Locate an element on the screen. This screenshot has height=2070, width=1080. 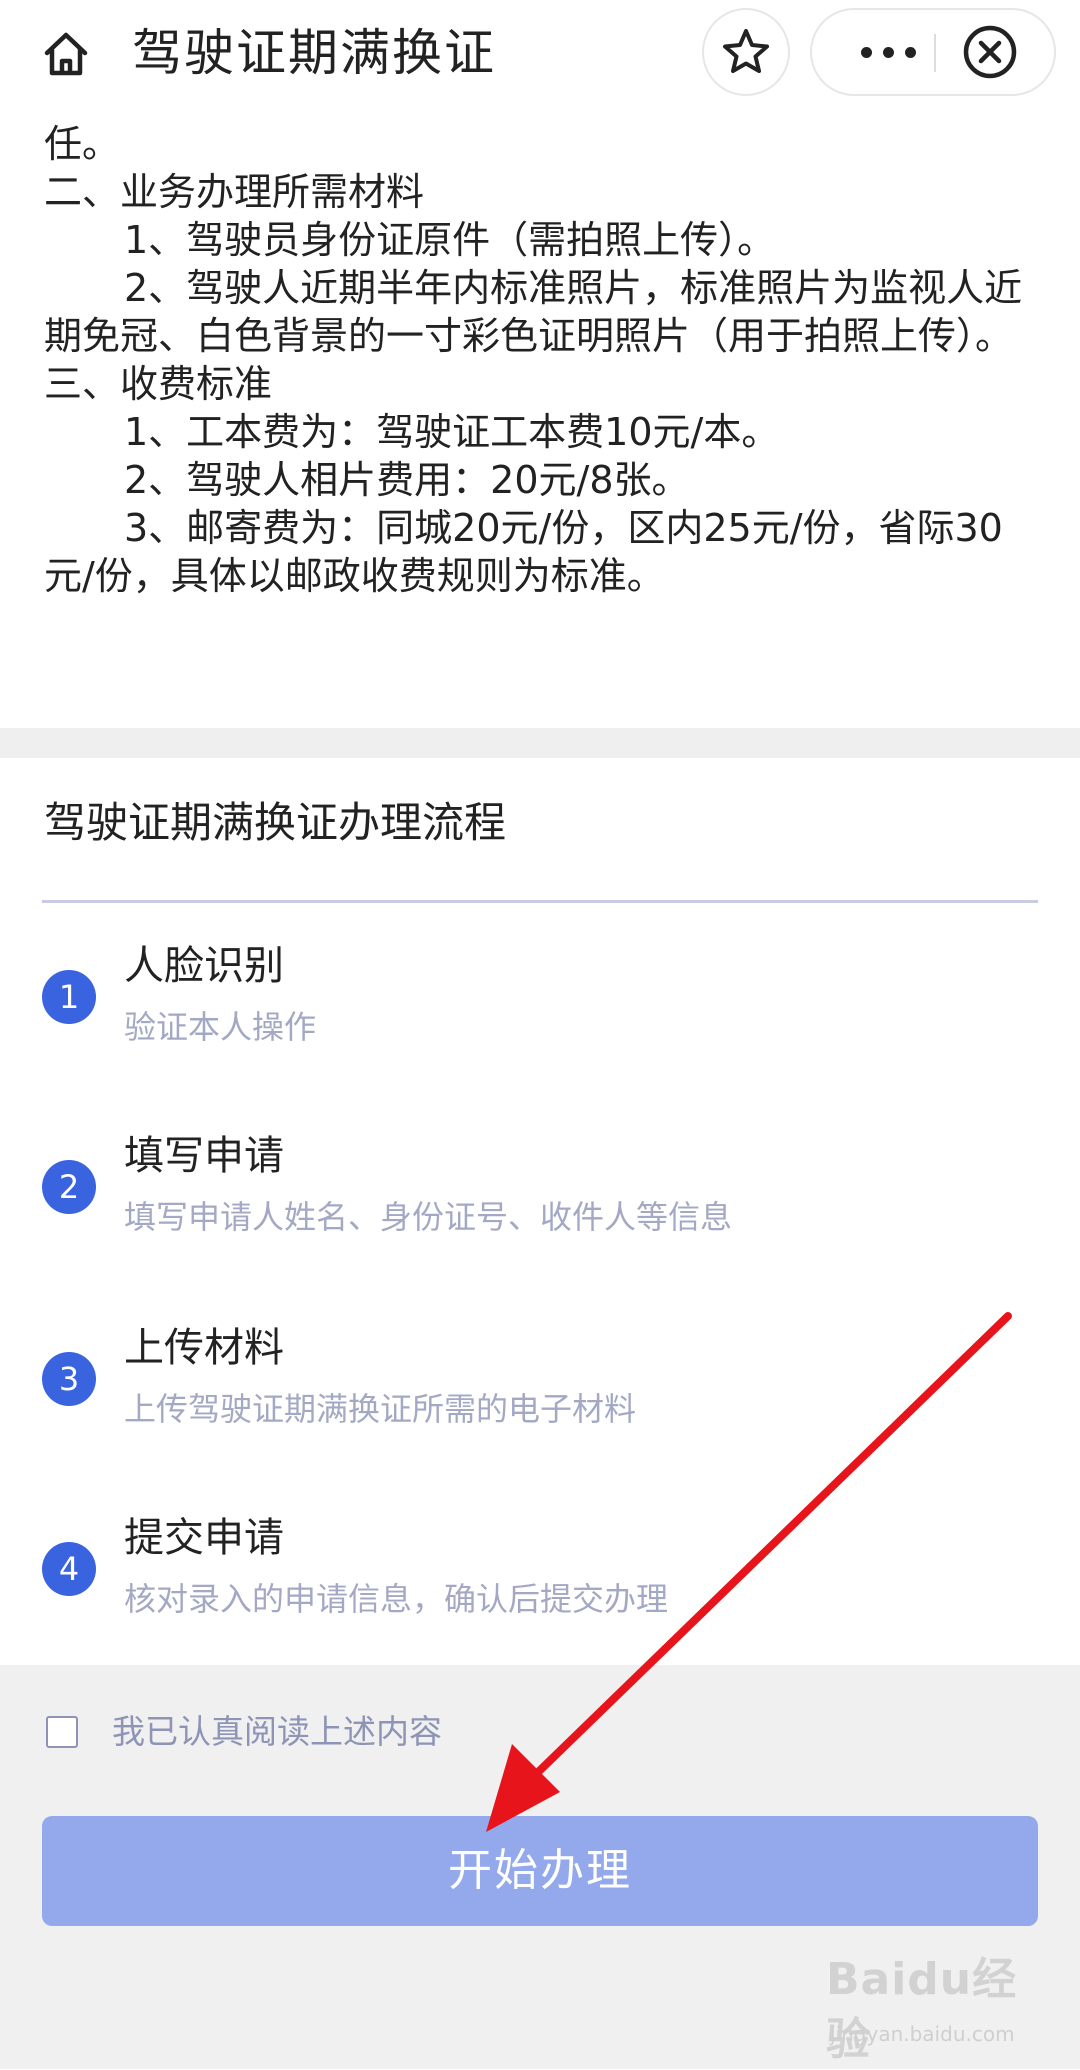
baidu-watermark: Baidu经验 jingyan.baidu.com is located at coordinates (931, 2007).